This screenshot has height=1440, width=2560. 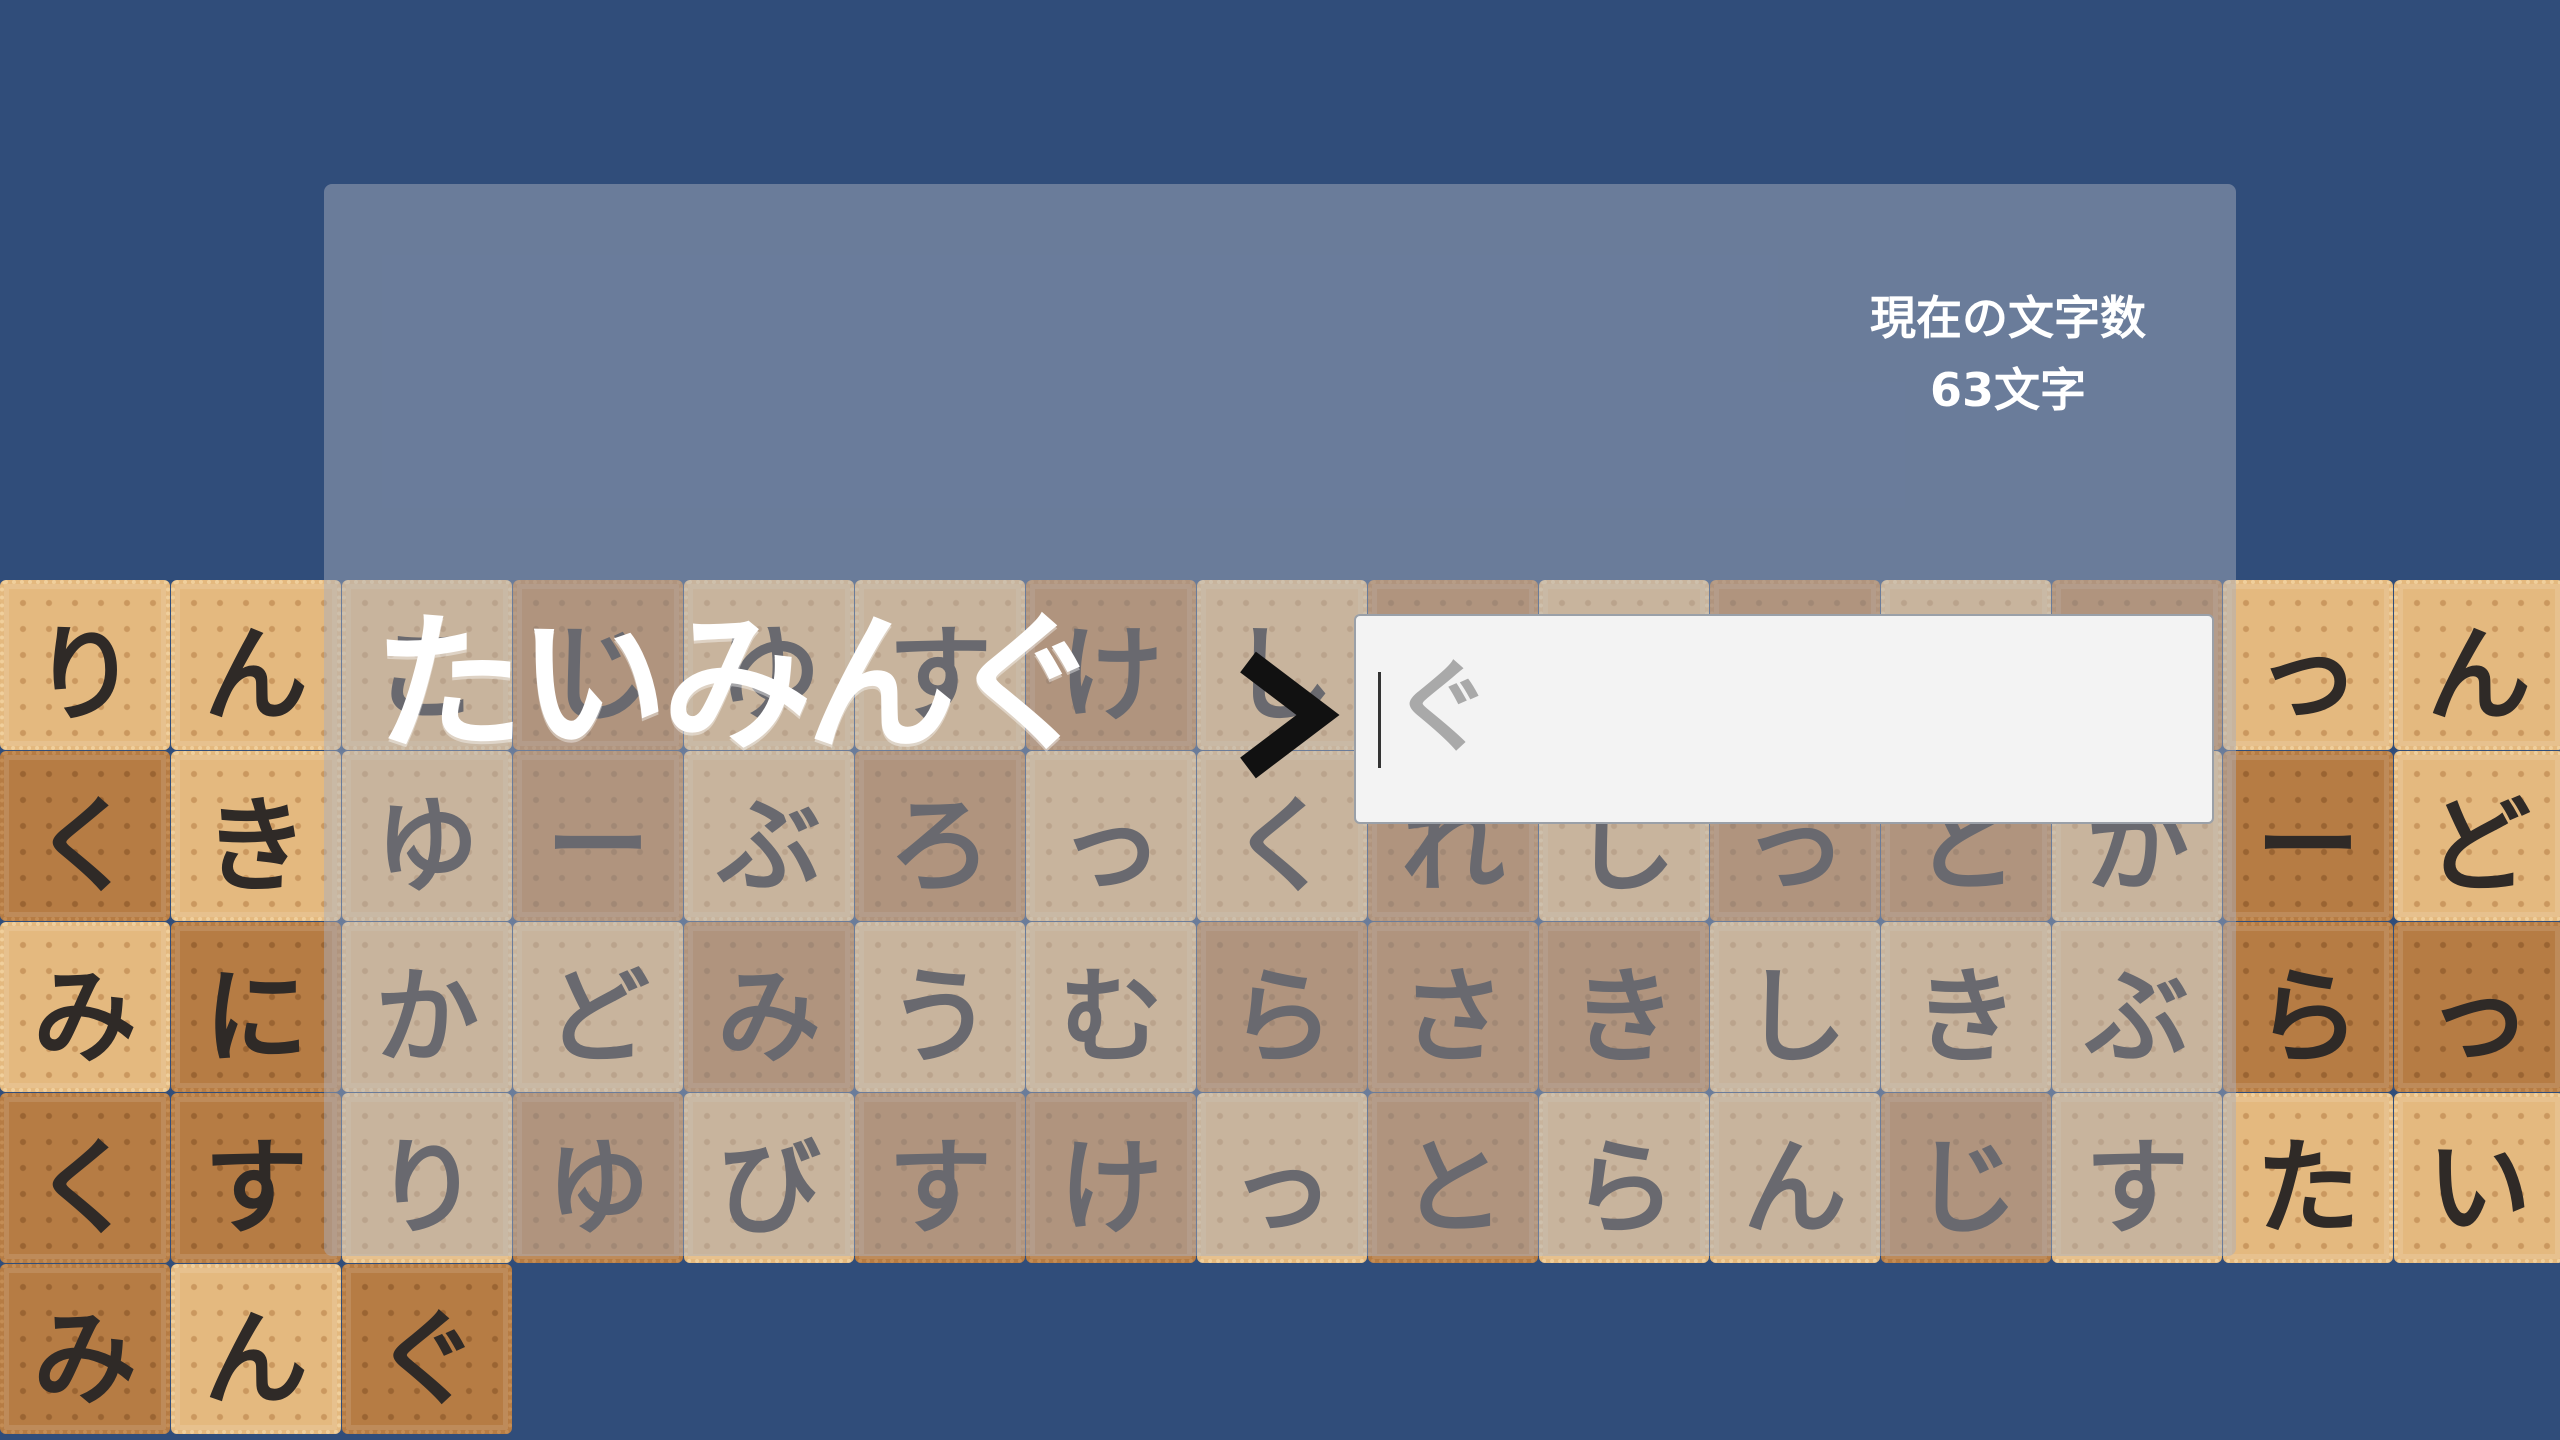 I want to click on tile-3-14: い, so click(x=2477, y=1178).